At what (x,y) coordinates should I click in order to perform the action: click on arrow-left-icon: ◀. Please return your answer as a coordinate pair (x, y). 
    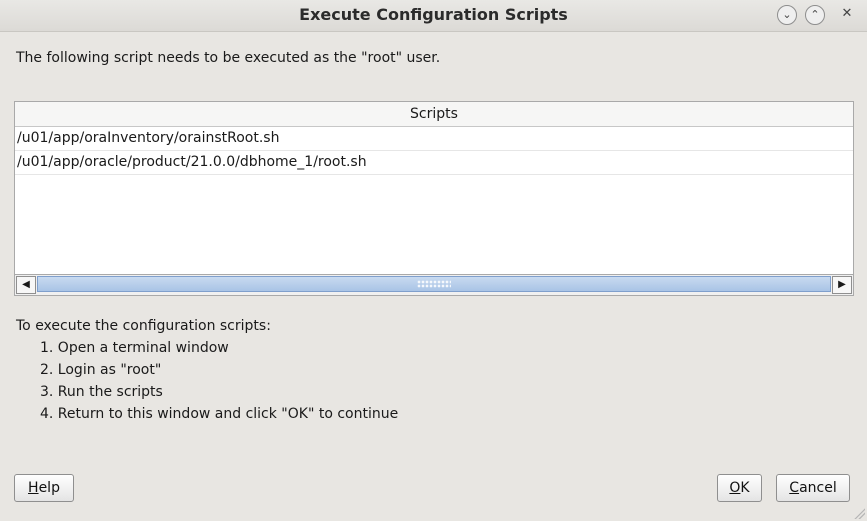
    Looking at the image, I should click on (26, 284).